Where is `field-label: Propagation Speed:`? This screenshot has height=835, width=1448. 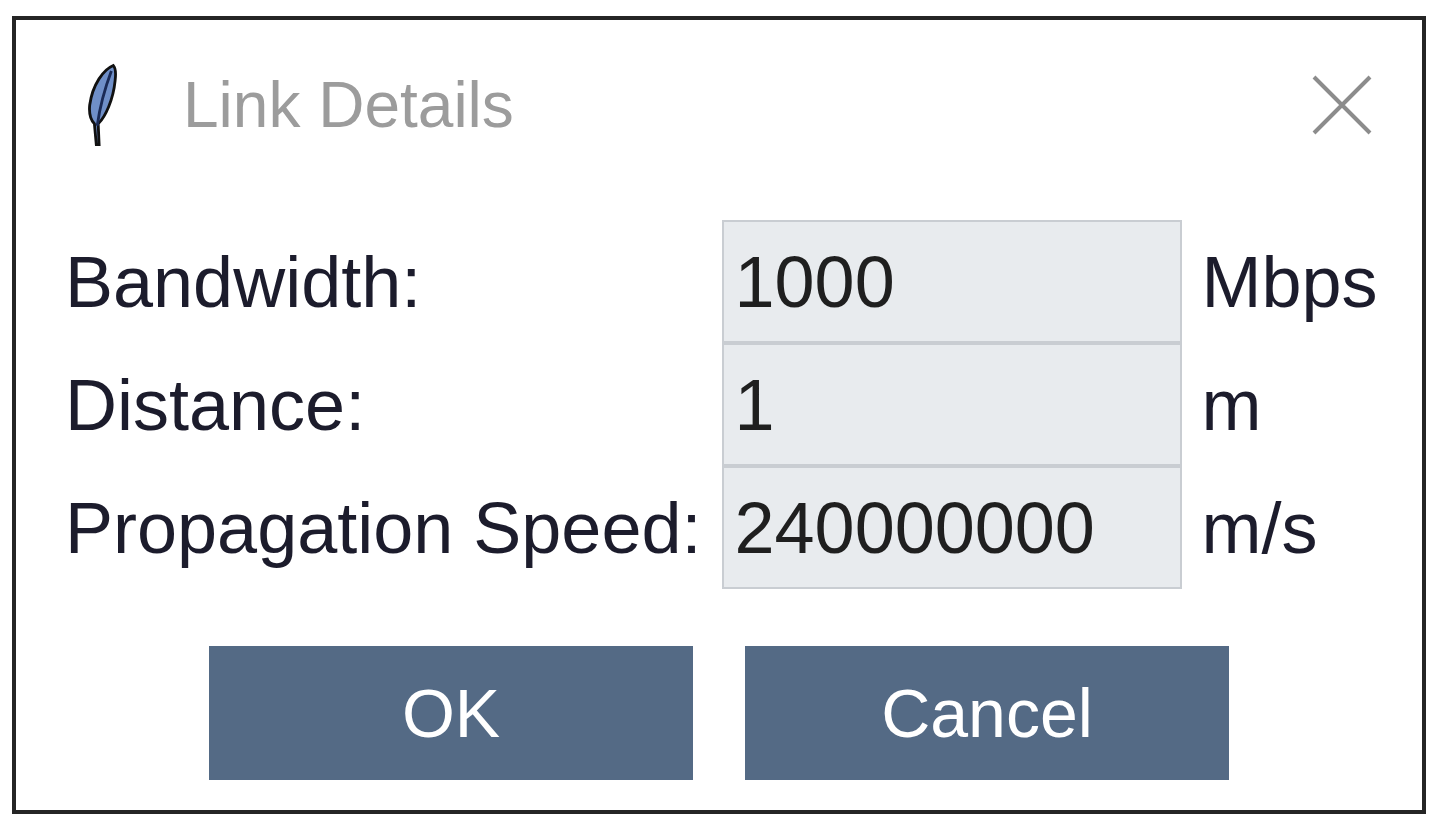 field-label: Propagation Speed: is located at coordinates (383, 527).